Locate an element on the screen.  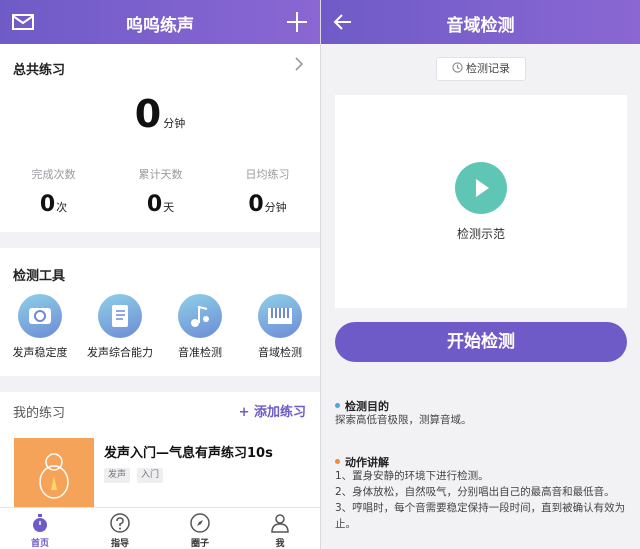
home-header: 呜呜练声 is located at coordinates (160, 22).